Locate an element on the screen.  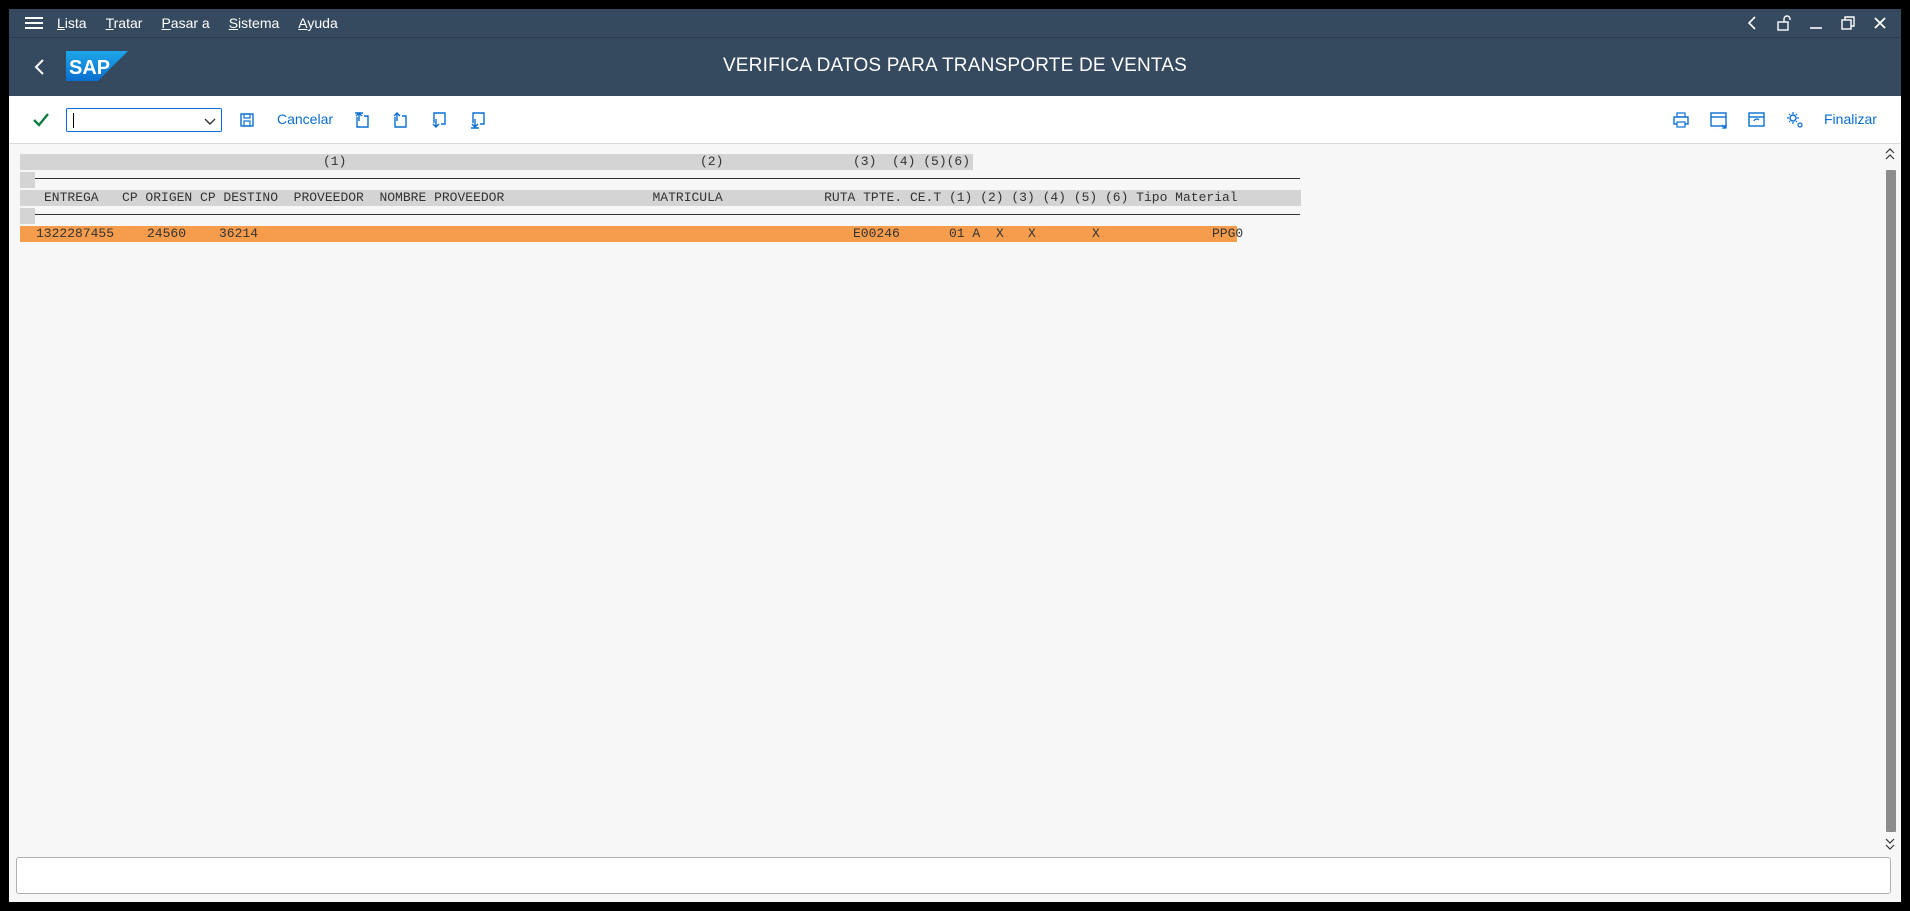
menu-sistema: Sistema is located at coordinates (254, 23).